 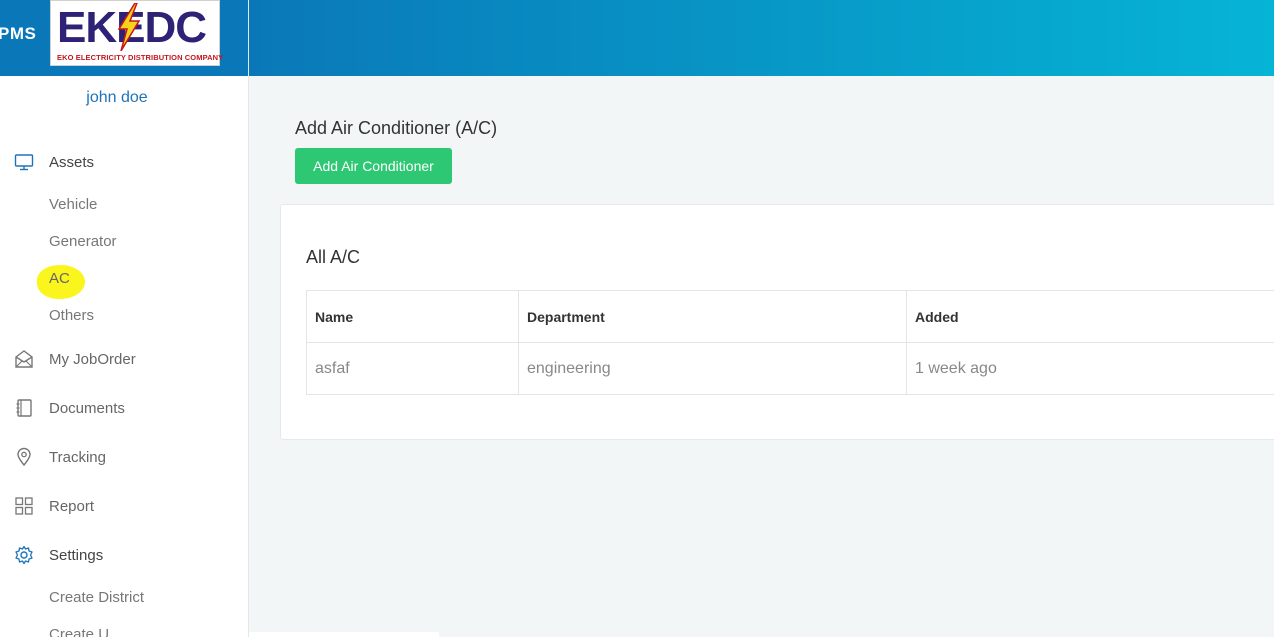 I want to click on sidebar-subitem-create-u: Create U, so click(x=79, y=631).